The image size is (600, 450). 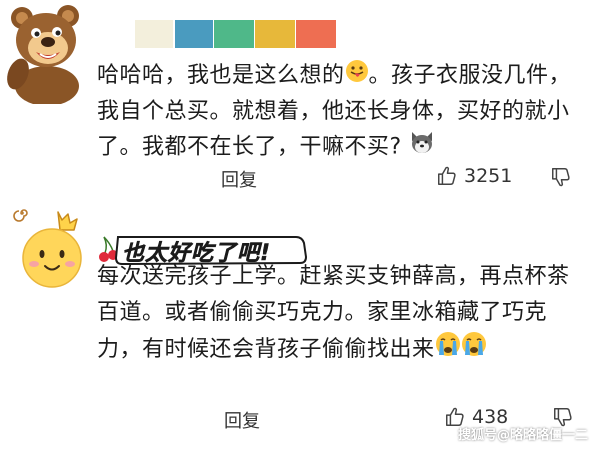 What do you see at coordinates (221, 75) in the screenshot?
I see `comment-body-text: 哈哈哈，我也是这么想的` at bounding box center [221, 75].